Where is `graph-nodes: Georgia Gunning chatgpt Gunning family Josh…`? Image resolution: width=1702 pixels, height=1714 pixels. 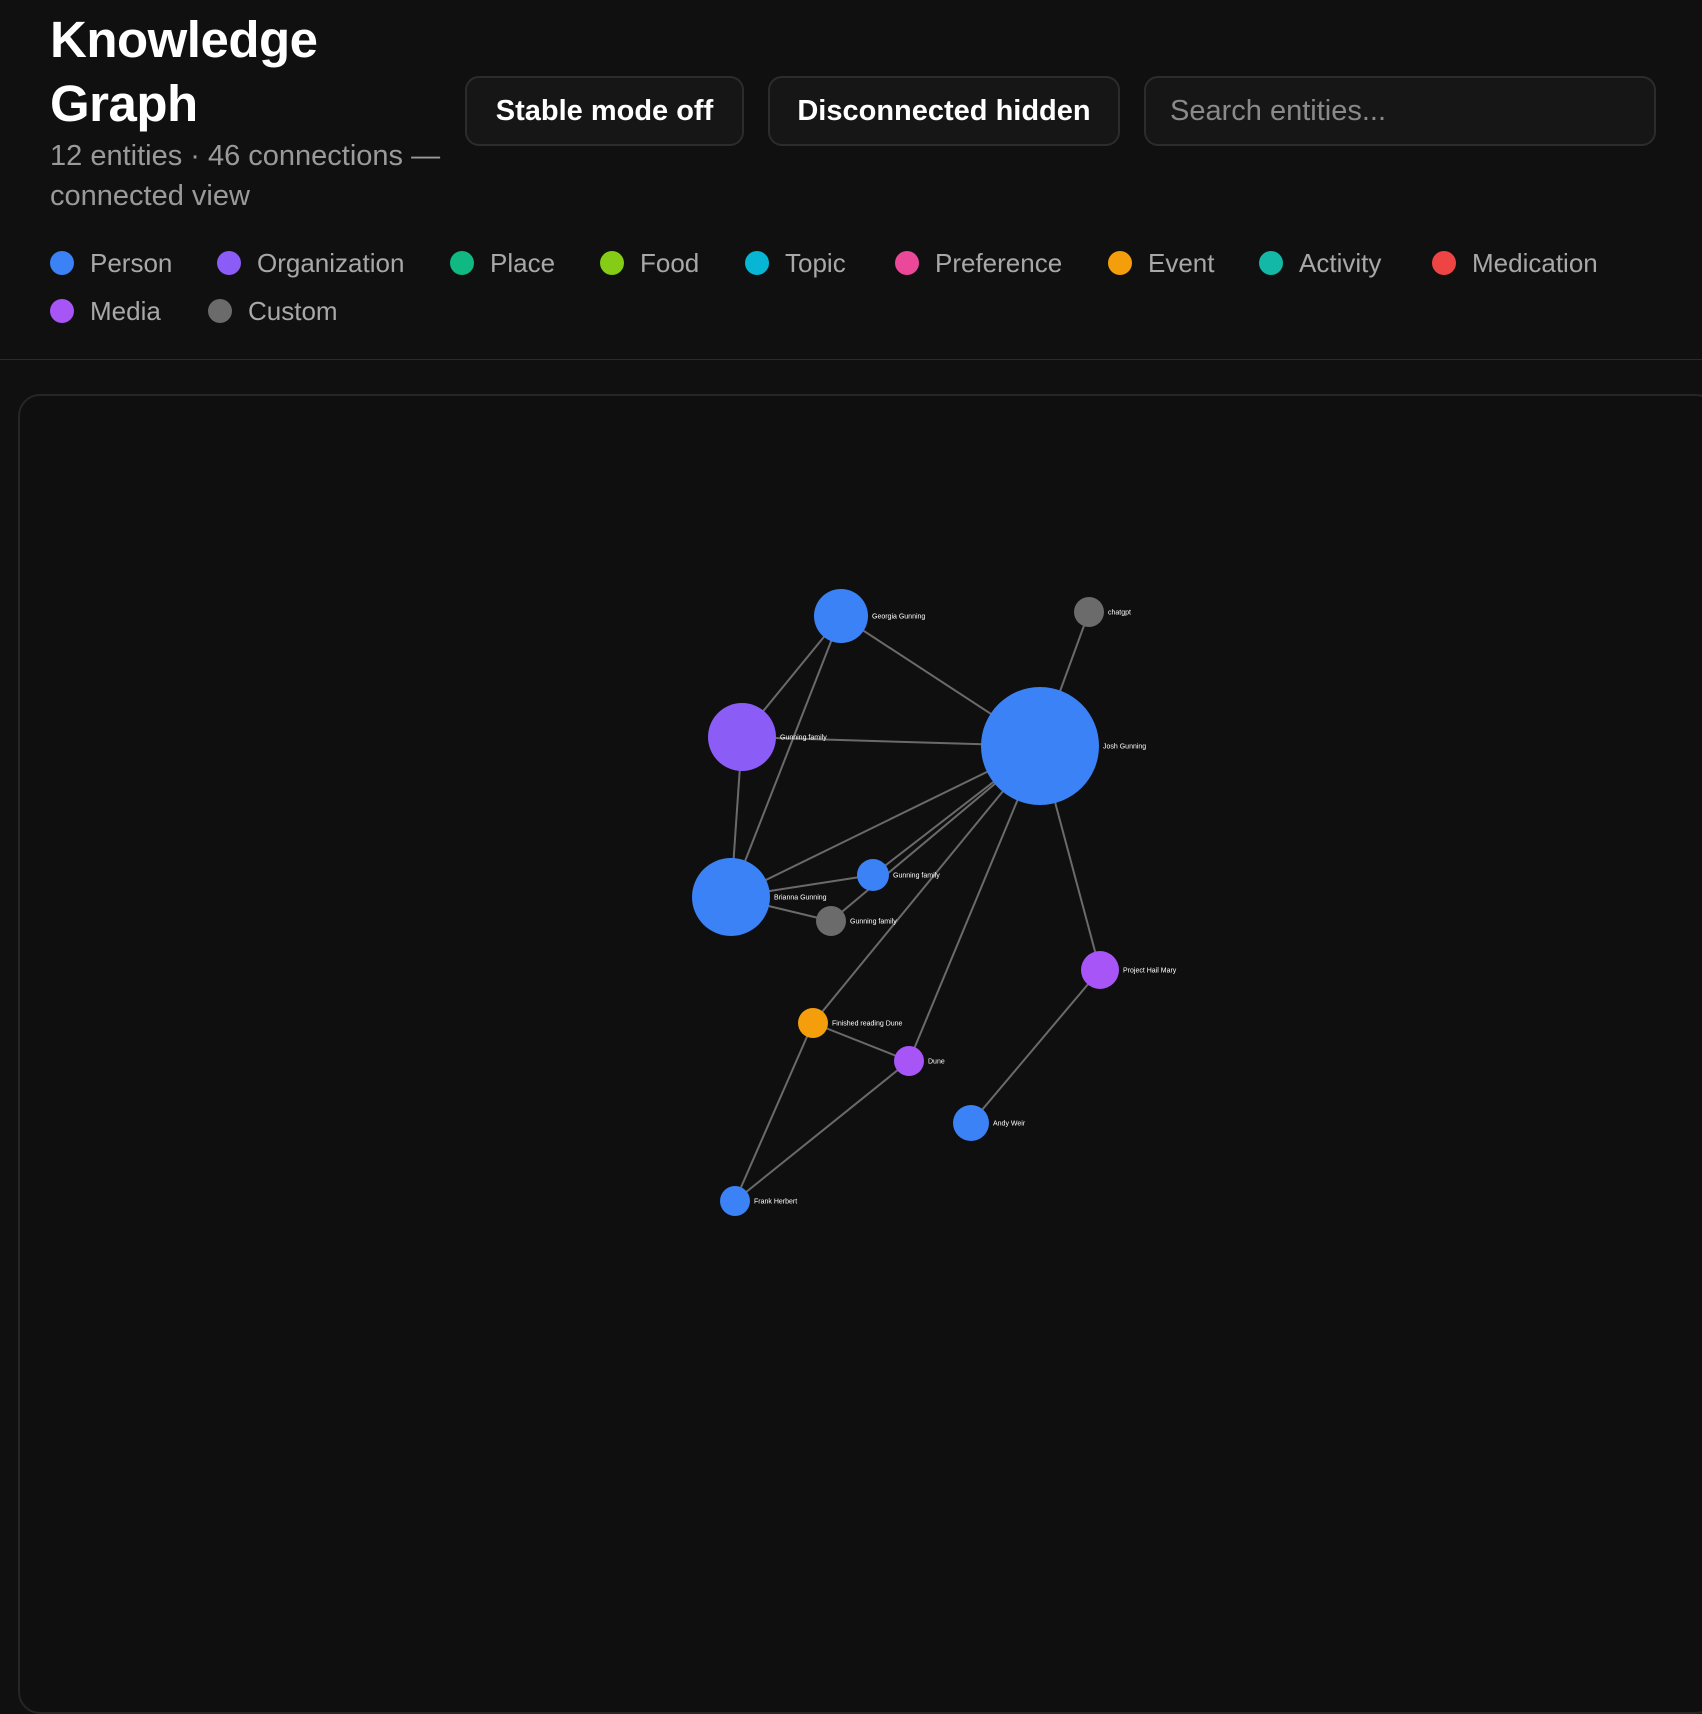 graph-nodes: Georgia Gunning chatgpt Gunning family Josh… is located at coordinates (934, 902).